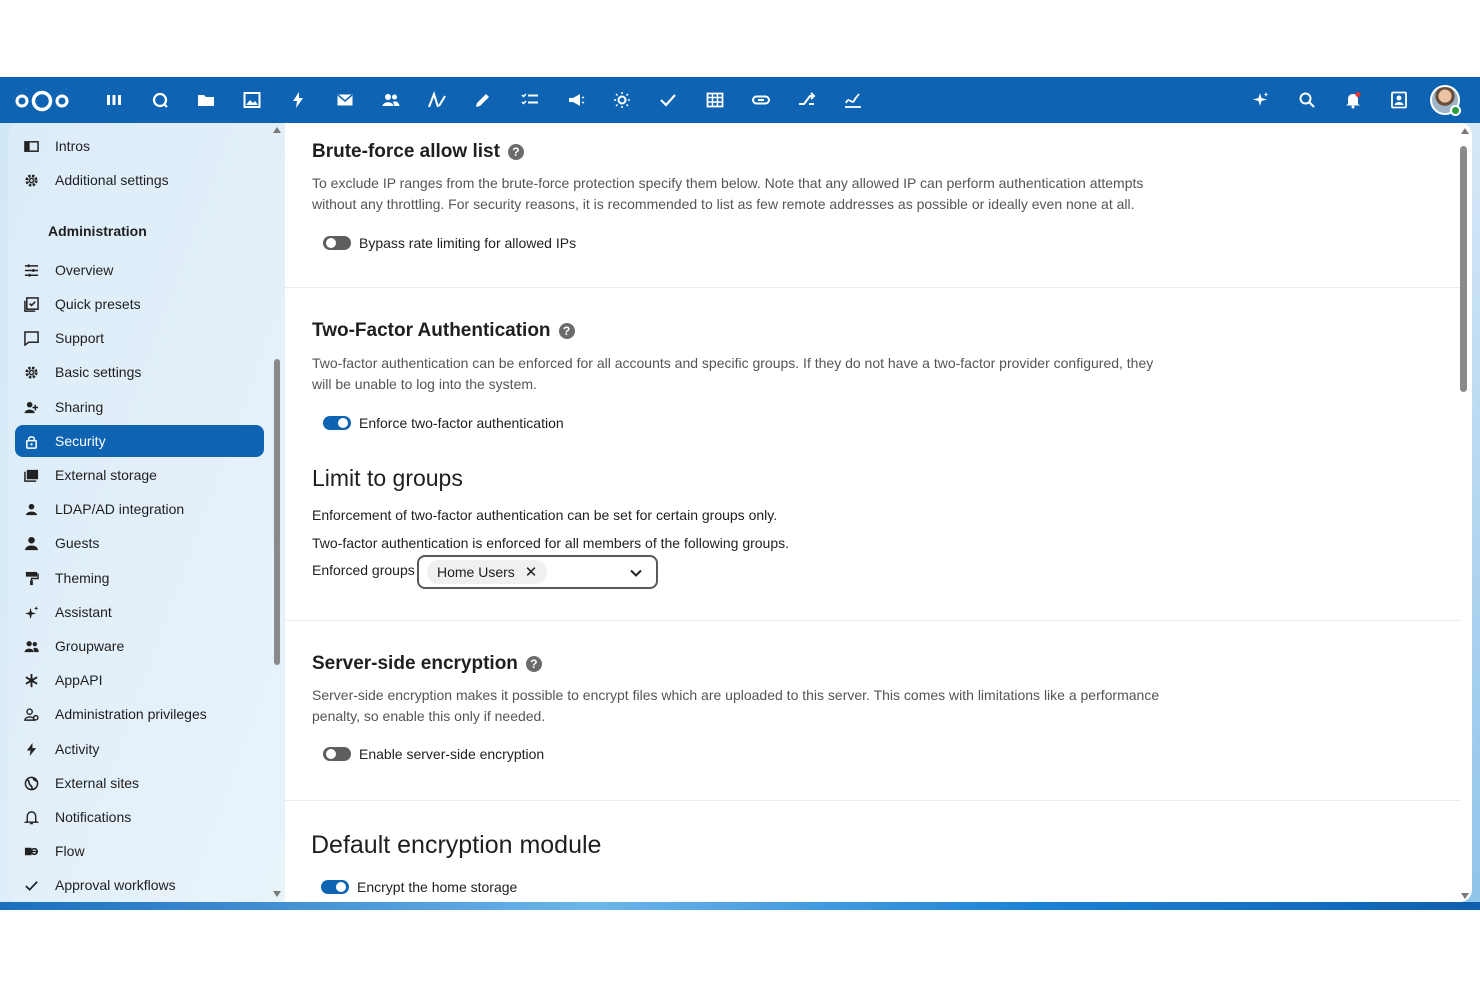 Image resolution: width=1480 pixels, height=987 pixels. What do you see at coordinates (636, 573) in the screenshot?
I see `chevron-down-icon` at bounding box center [636, 573].